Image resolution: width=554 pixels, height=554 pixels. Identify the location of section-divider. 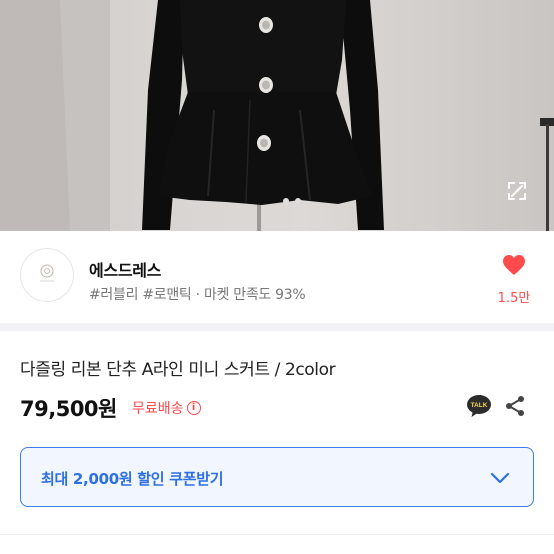
(277, 327).